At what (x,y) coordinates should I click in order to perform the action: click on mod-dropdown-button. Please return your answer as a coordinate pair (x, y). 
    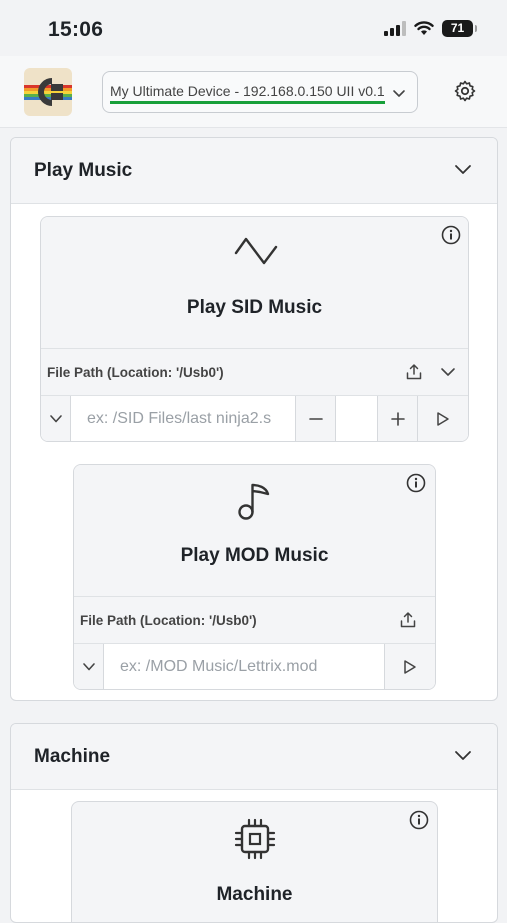
    Looking at the image, I should click on (89, 666).